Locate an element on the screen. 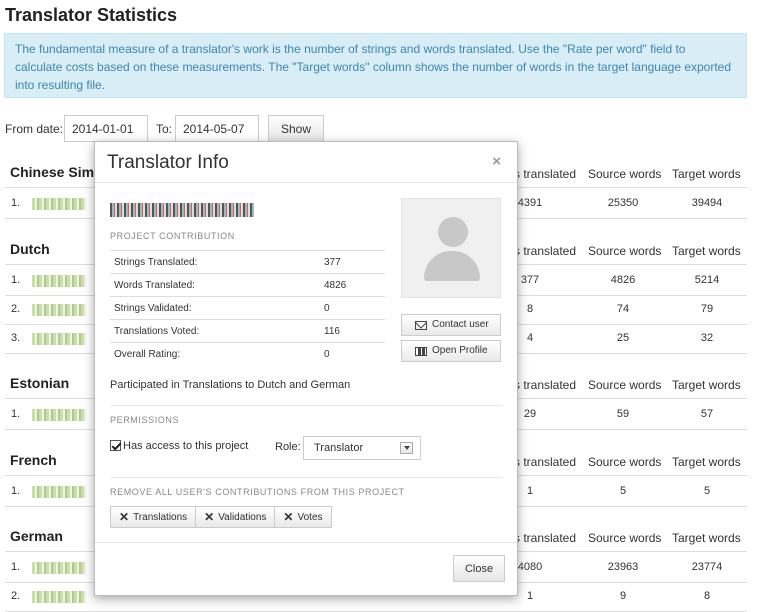 Image resolution: width=768 pixels, height=612 pixels. stat-value: 377 is located at coordinates (352, 262).